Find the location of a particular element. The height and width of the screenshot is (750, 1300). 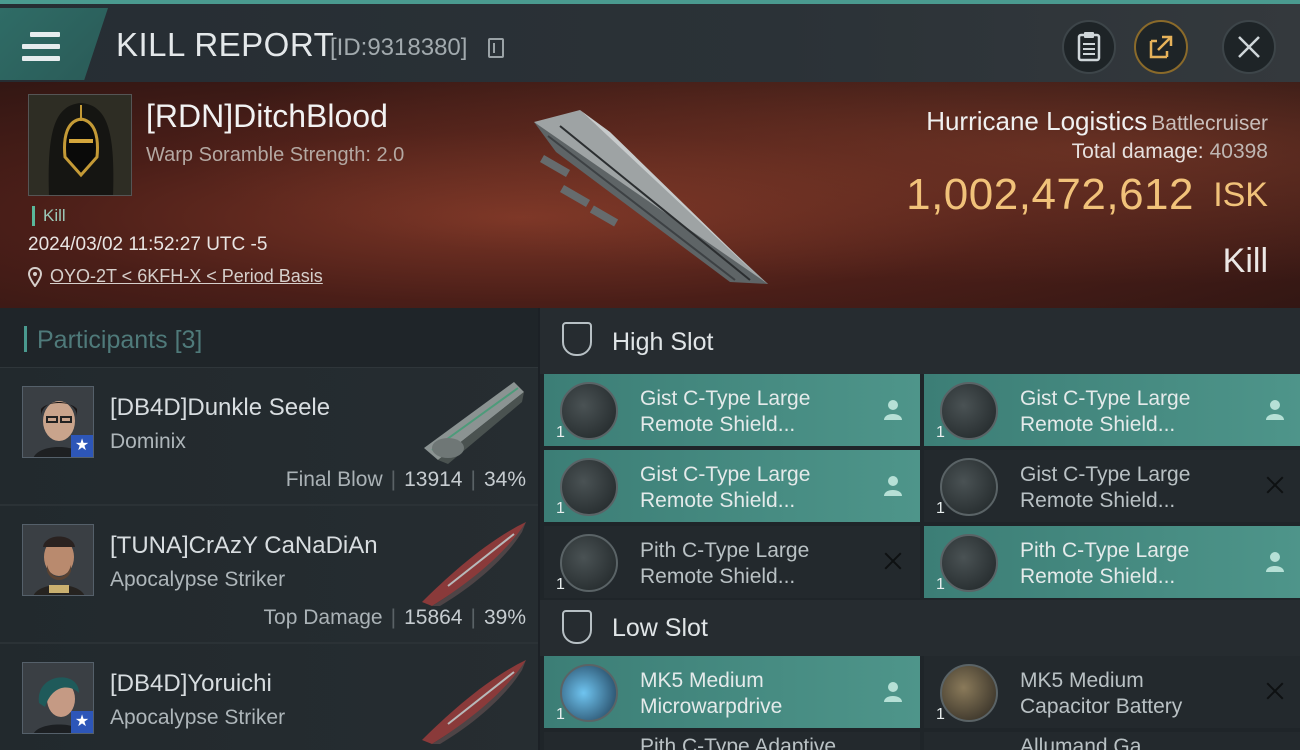

kill-location: OYO-2T < 6KFH-X < Period Basis is located at coordinates (175, 276).